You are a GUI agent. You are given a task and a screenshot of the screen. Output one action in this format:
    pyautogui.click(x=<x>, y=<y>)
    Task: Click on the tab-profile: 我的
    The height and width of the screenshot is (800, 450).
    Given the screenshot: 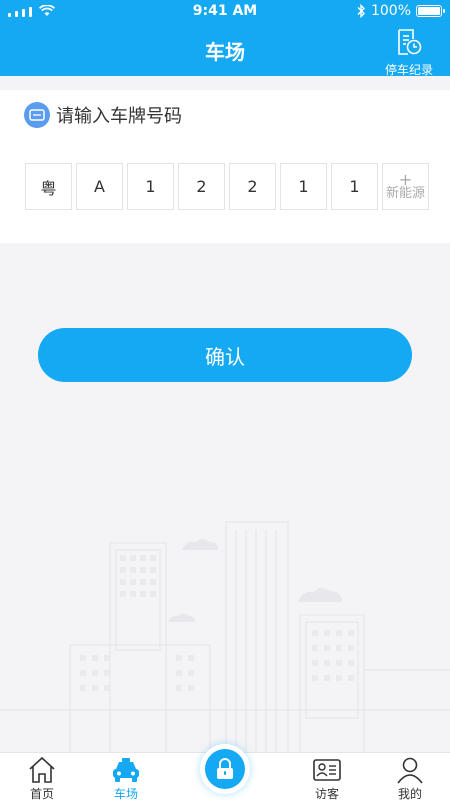 What is the action you would take?
    pyautogui.click(x=410, y=776)
    